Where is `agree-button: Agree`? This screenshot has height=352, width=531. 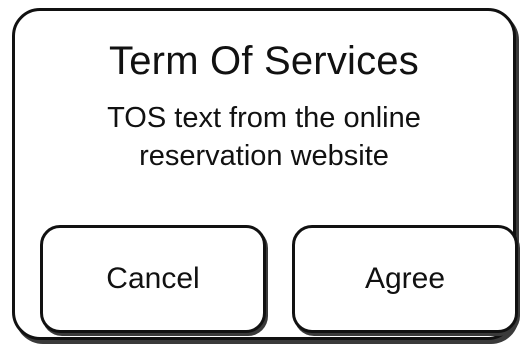
agree-button: Agree is located at coordinates (405, 279).